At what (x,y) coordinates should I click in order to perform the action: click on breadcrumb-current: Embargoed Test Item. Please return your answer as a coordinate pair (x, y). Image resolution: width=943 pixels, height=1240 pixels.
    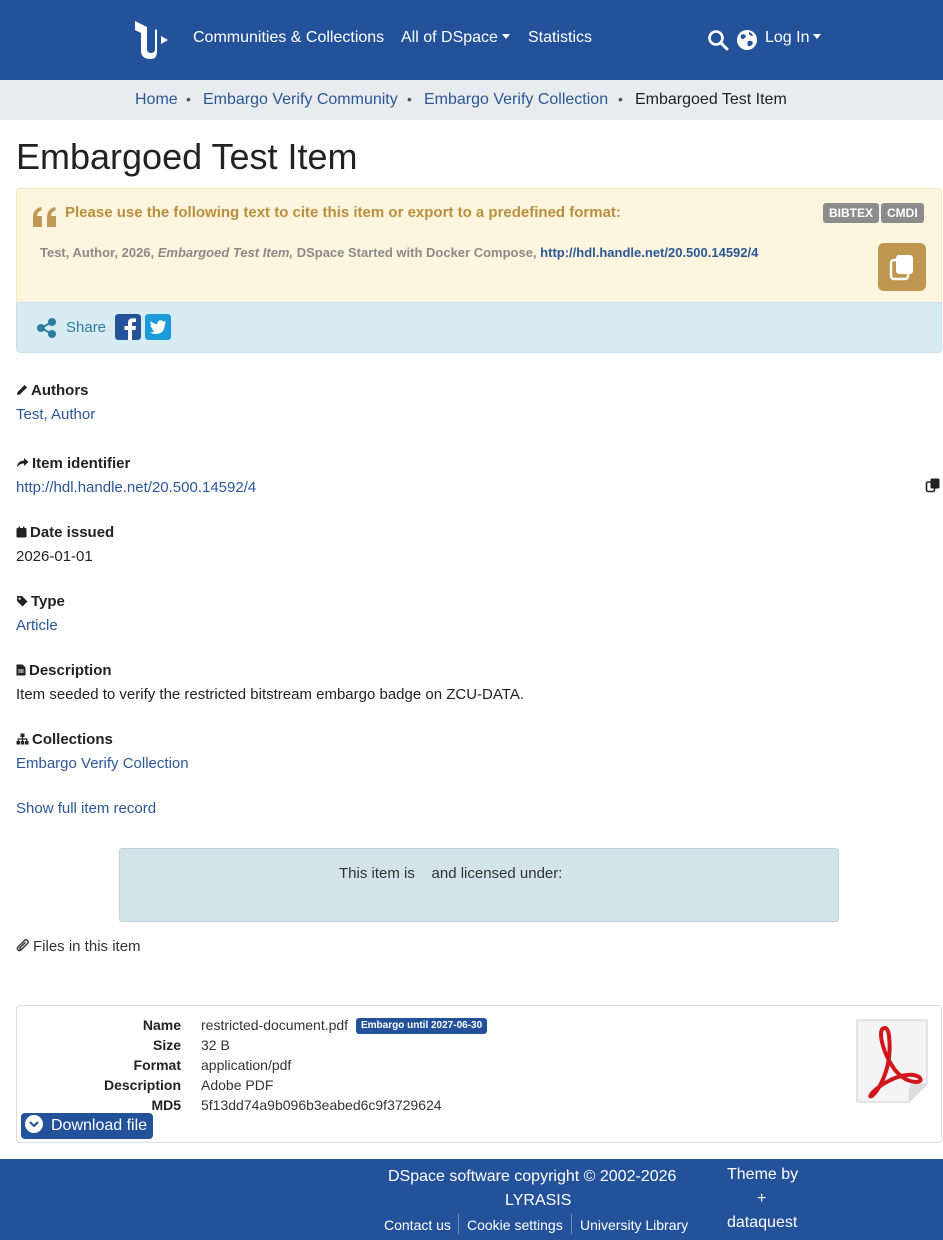
    Looking at the image, I should click on (711, 99).